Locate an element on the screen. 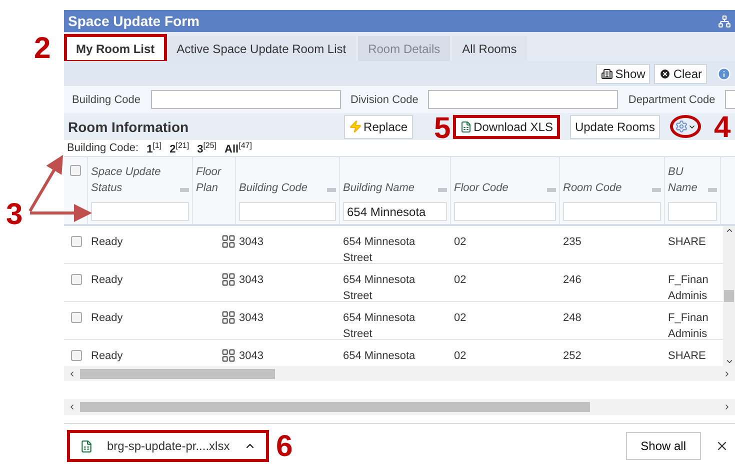  column-label: Room Code is located at coordinates (592, 188).